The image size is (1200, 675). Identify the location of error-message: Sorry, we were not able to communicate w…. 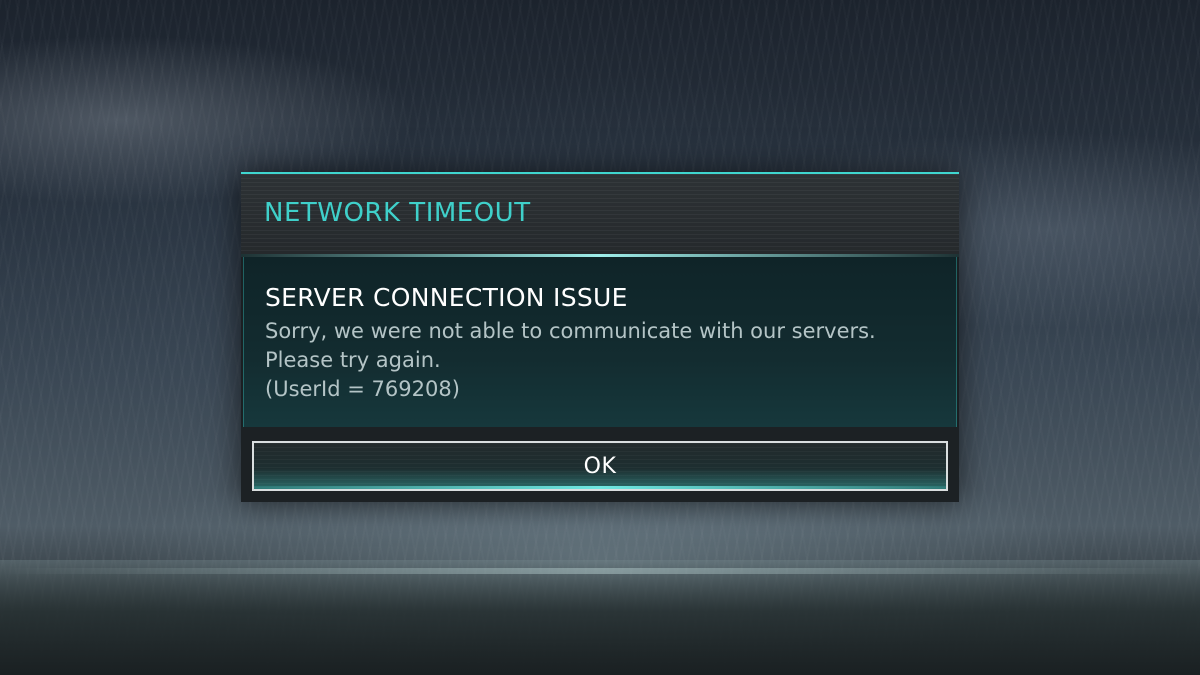
(570, 345).